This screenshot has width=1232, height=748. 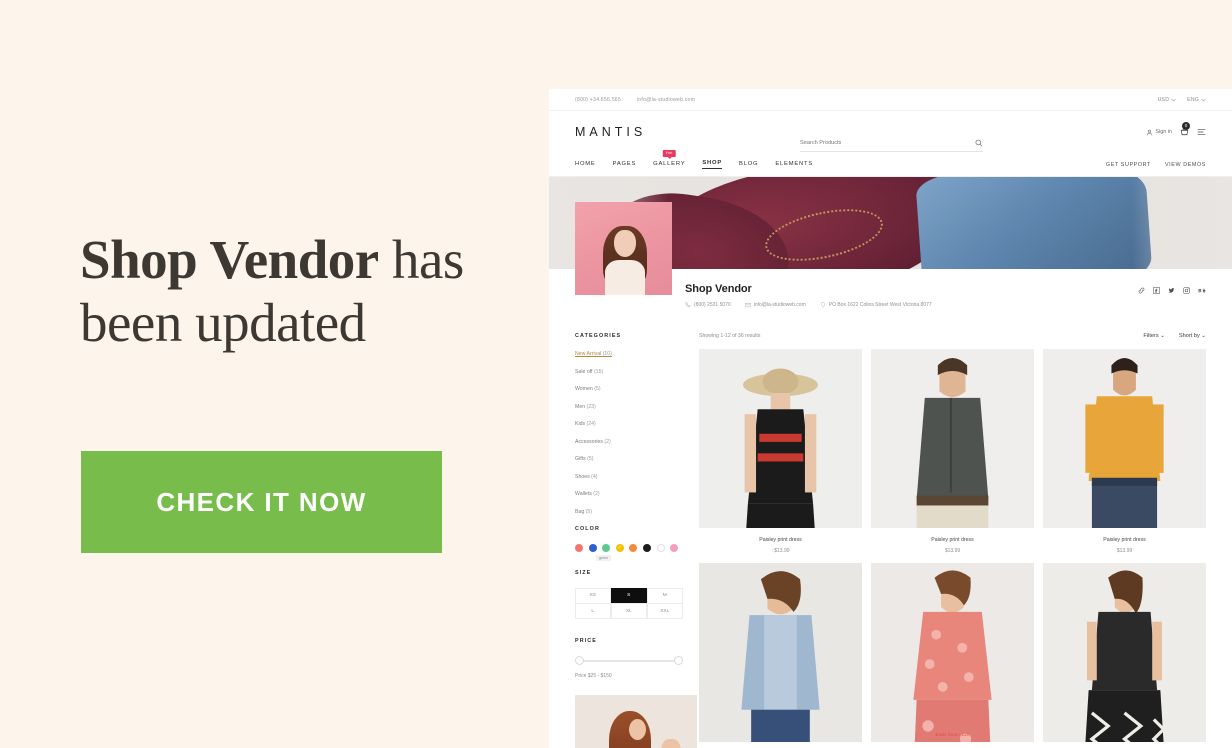 I want to click on site-logo: MANTIS, so click(x=610, y=132).